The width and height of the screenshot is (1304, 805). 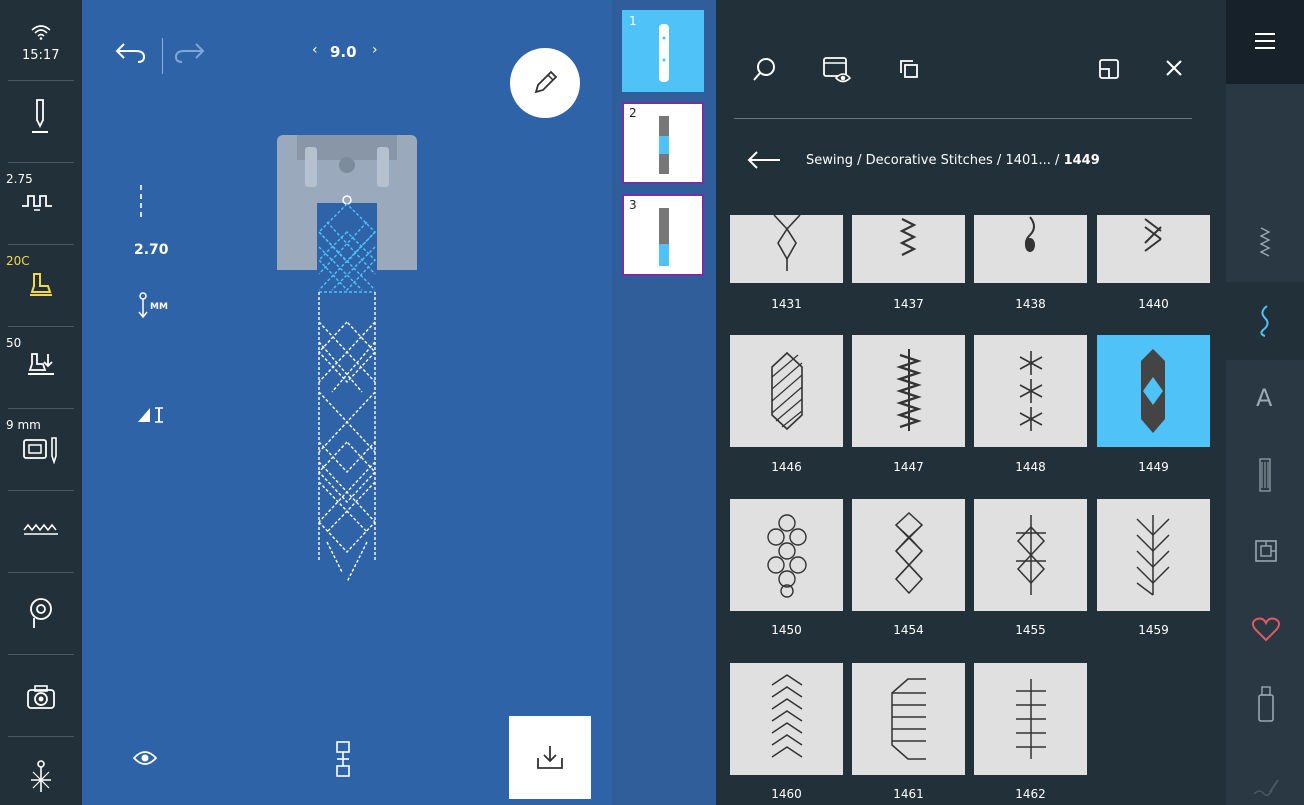 What do you see at coordinates (787, 243) in the screenshot?
I see `stitch-1431-icon` at bounding box center [787, 243].